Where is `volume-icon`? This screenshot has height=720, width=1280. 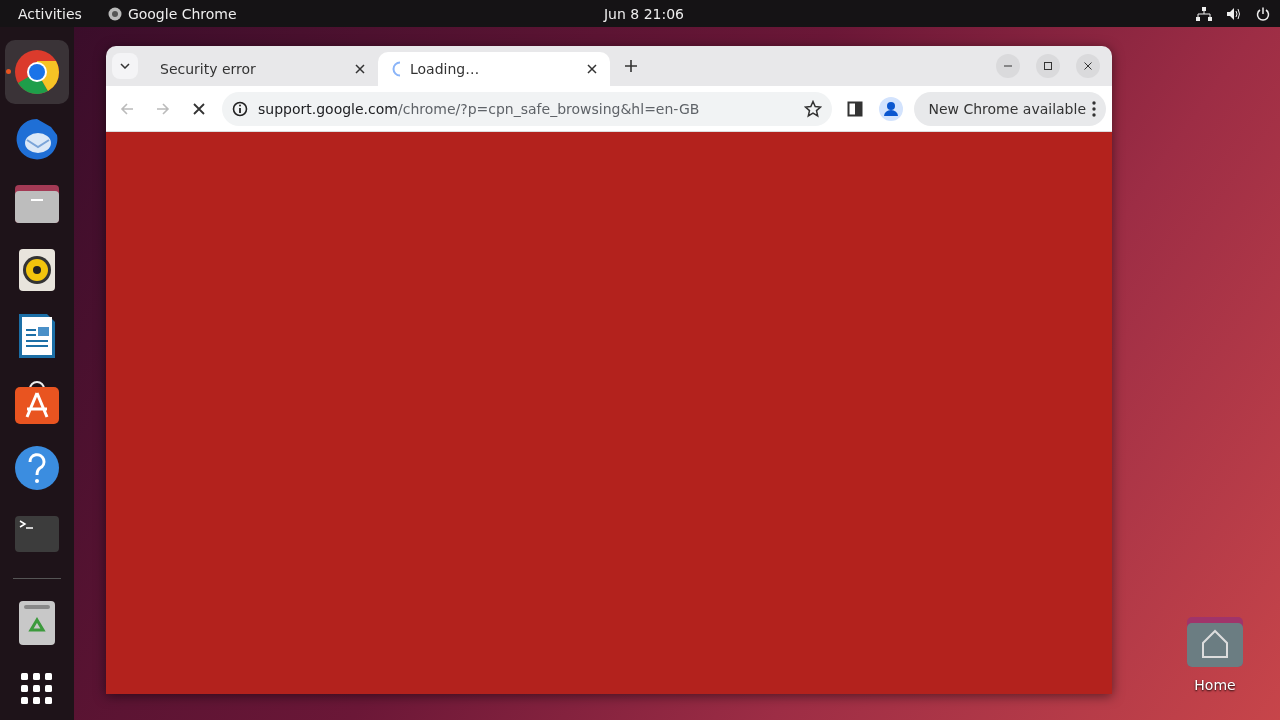 volume-icon is located at coordinates (1234, 13).